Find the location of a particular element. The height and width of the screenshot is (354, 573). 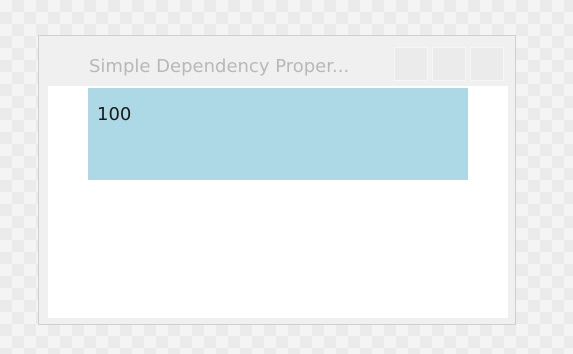

maximize-button is located at coordinates (449, 64).